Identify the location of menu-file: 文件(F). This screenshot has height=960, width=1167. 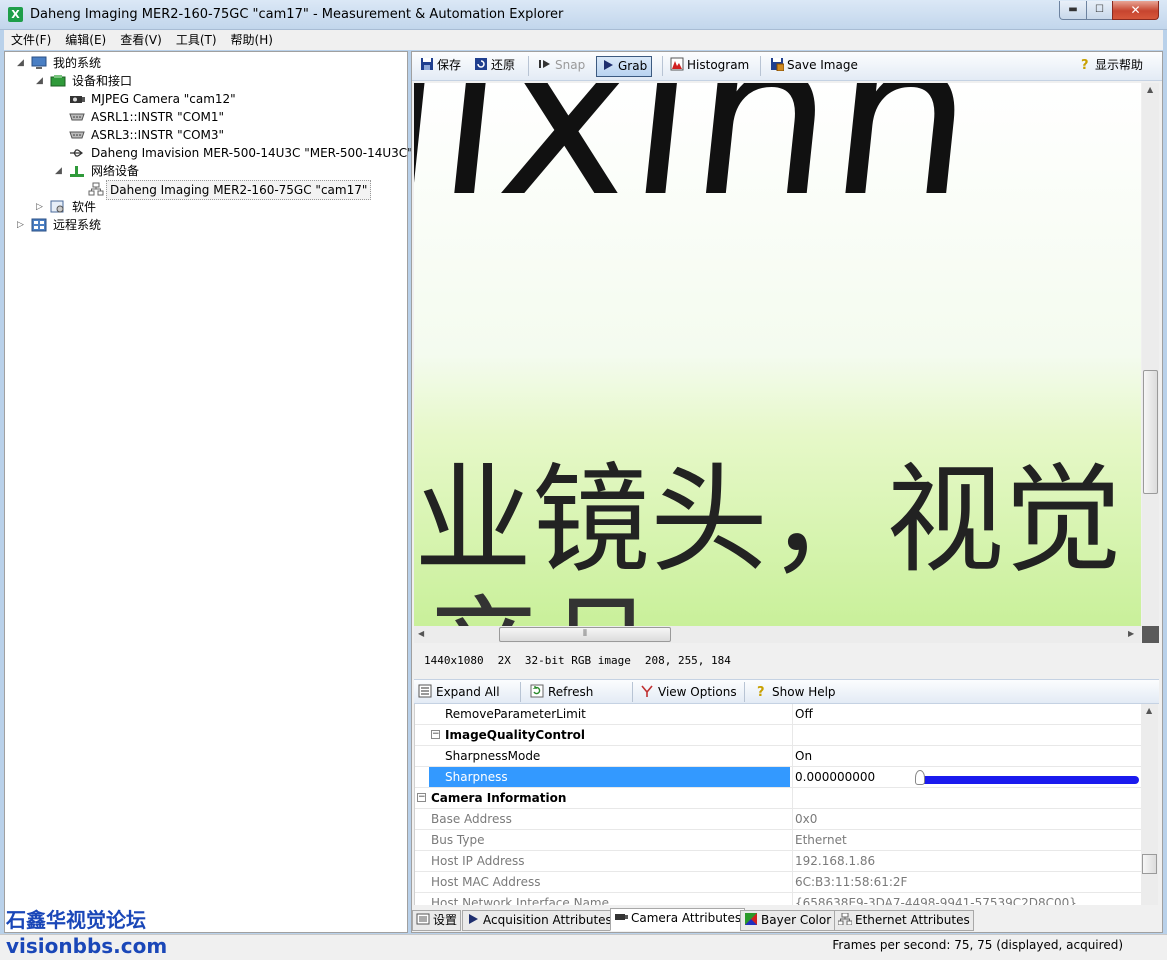
(31, 40).